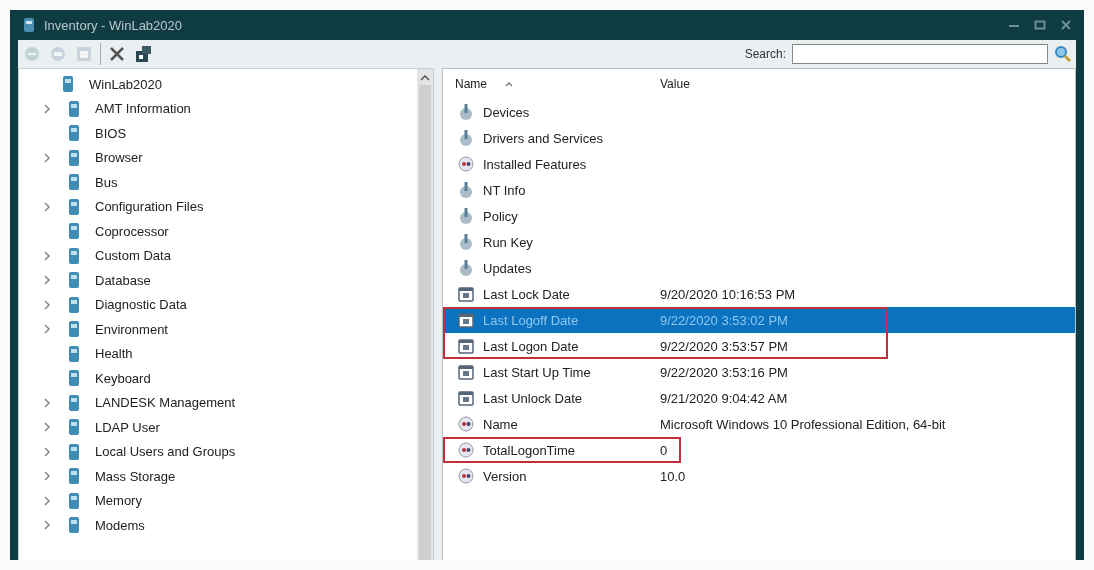 Image resolution: width=1094 pixels, height=570 pixels. Describe the element at coordinates (535, 164) in the screenshot. I see `name-cell: Installed Features` at that location.